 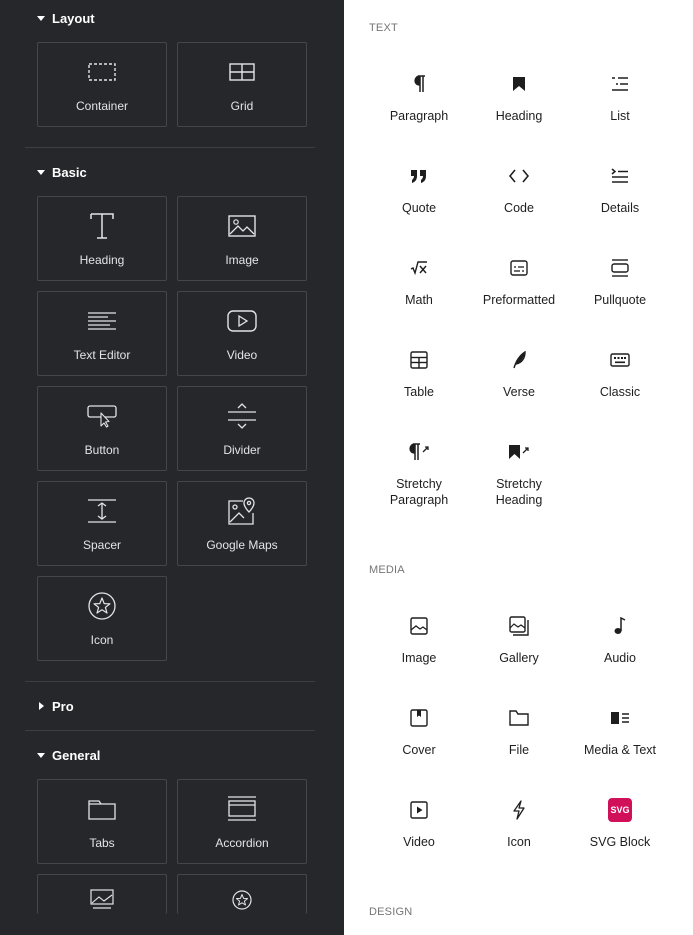 I want to click on caret-right-icon, so click(x=44, y=706).